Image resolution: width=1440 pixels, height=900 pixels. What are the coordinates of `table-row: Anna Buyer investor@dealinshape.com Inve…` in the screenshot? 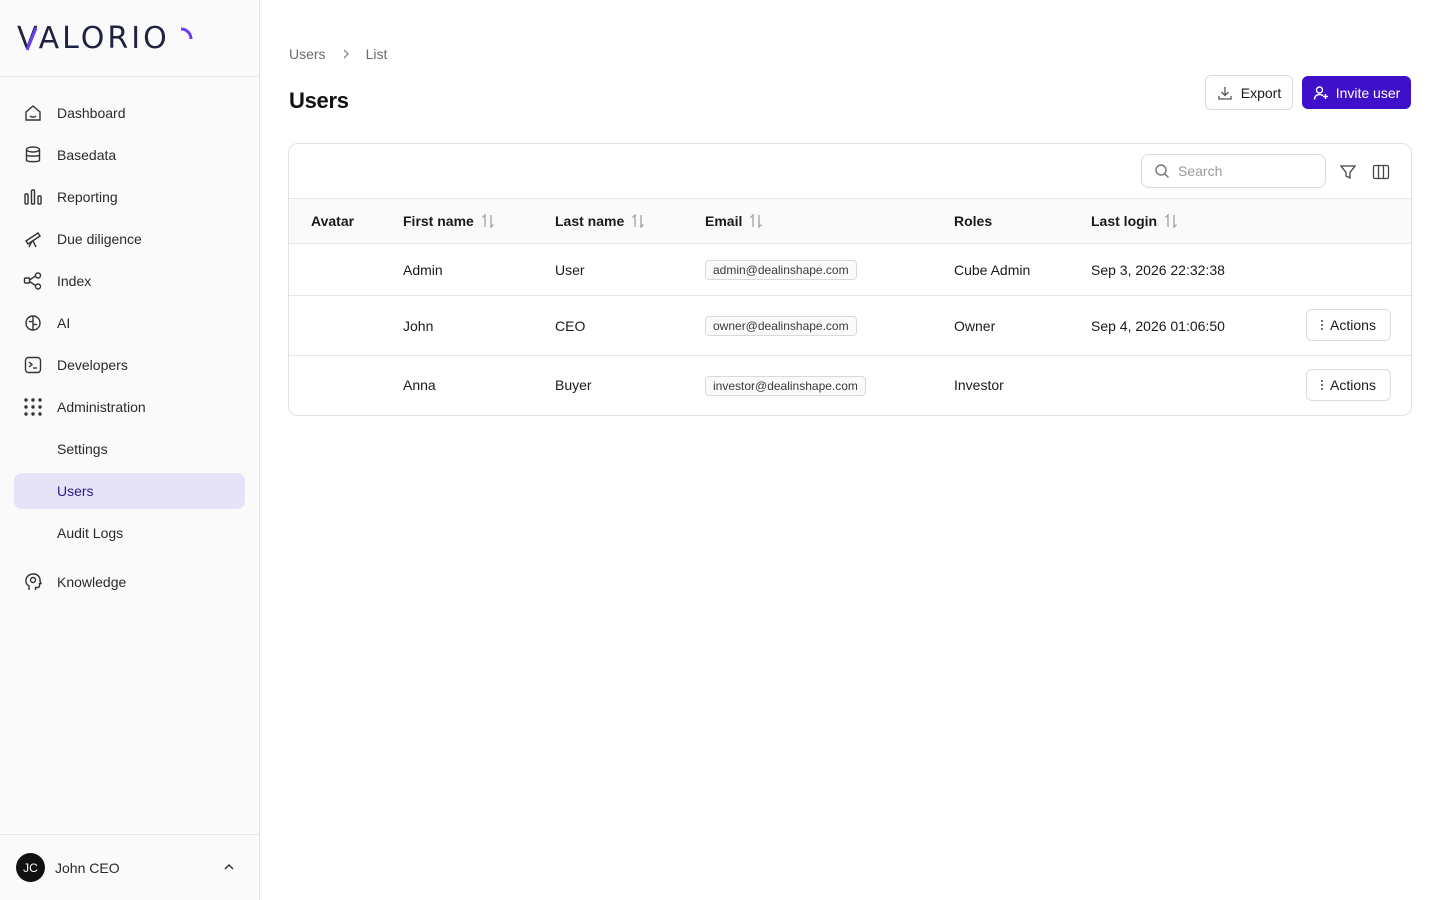 It's located at (850, 385).